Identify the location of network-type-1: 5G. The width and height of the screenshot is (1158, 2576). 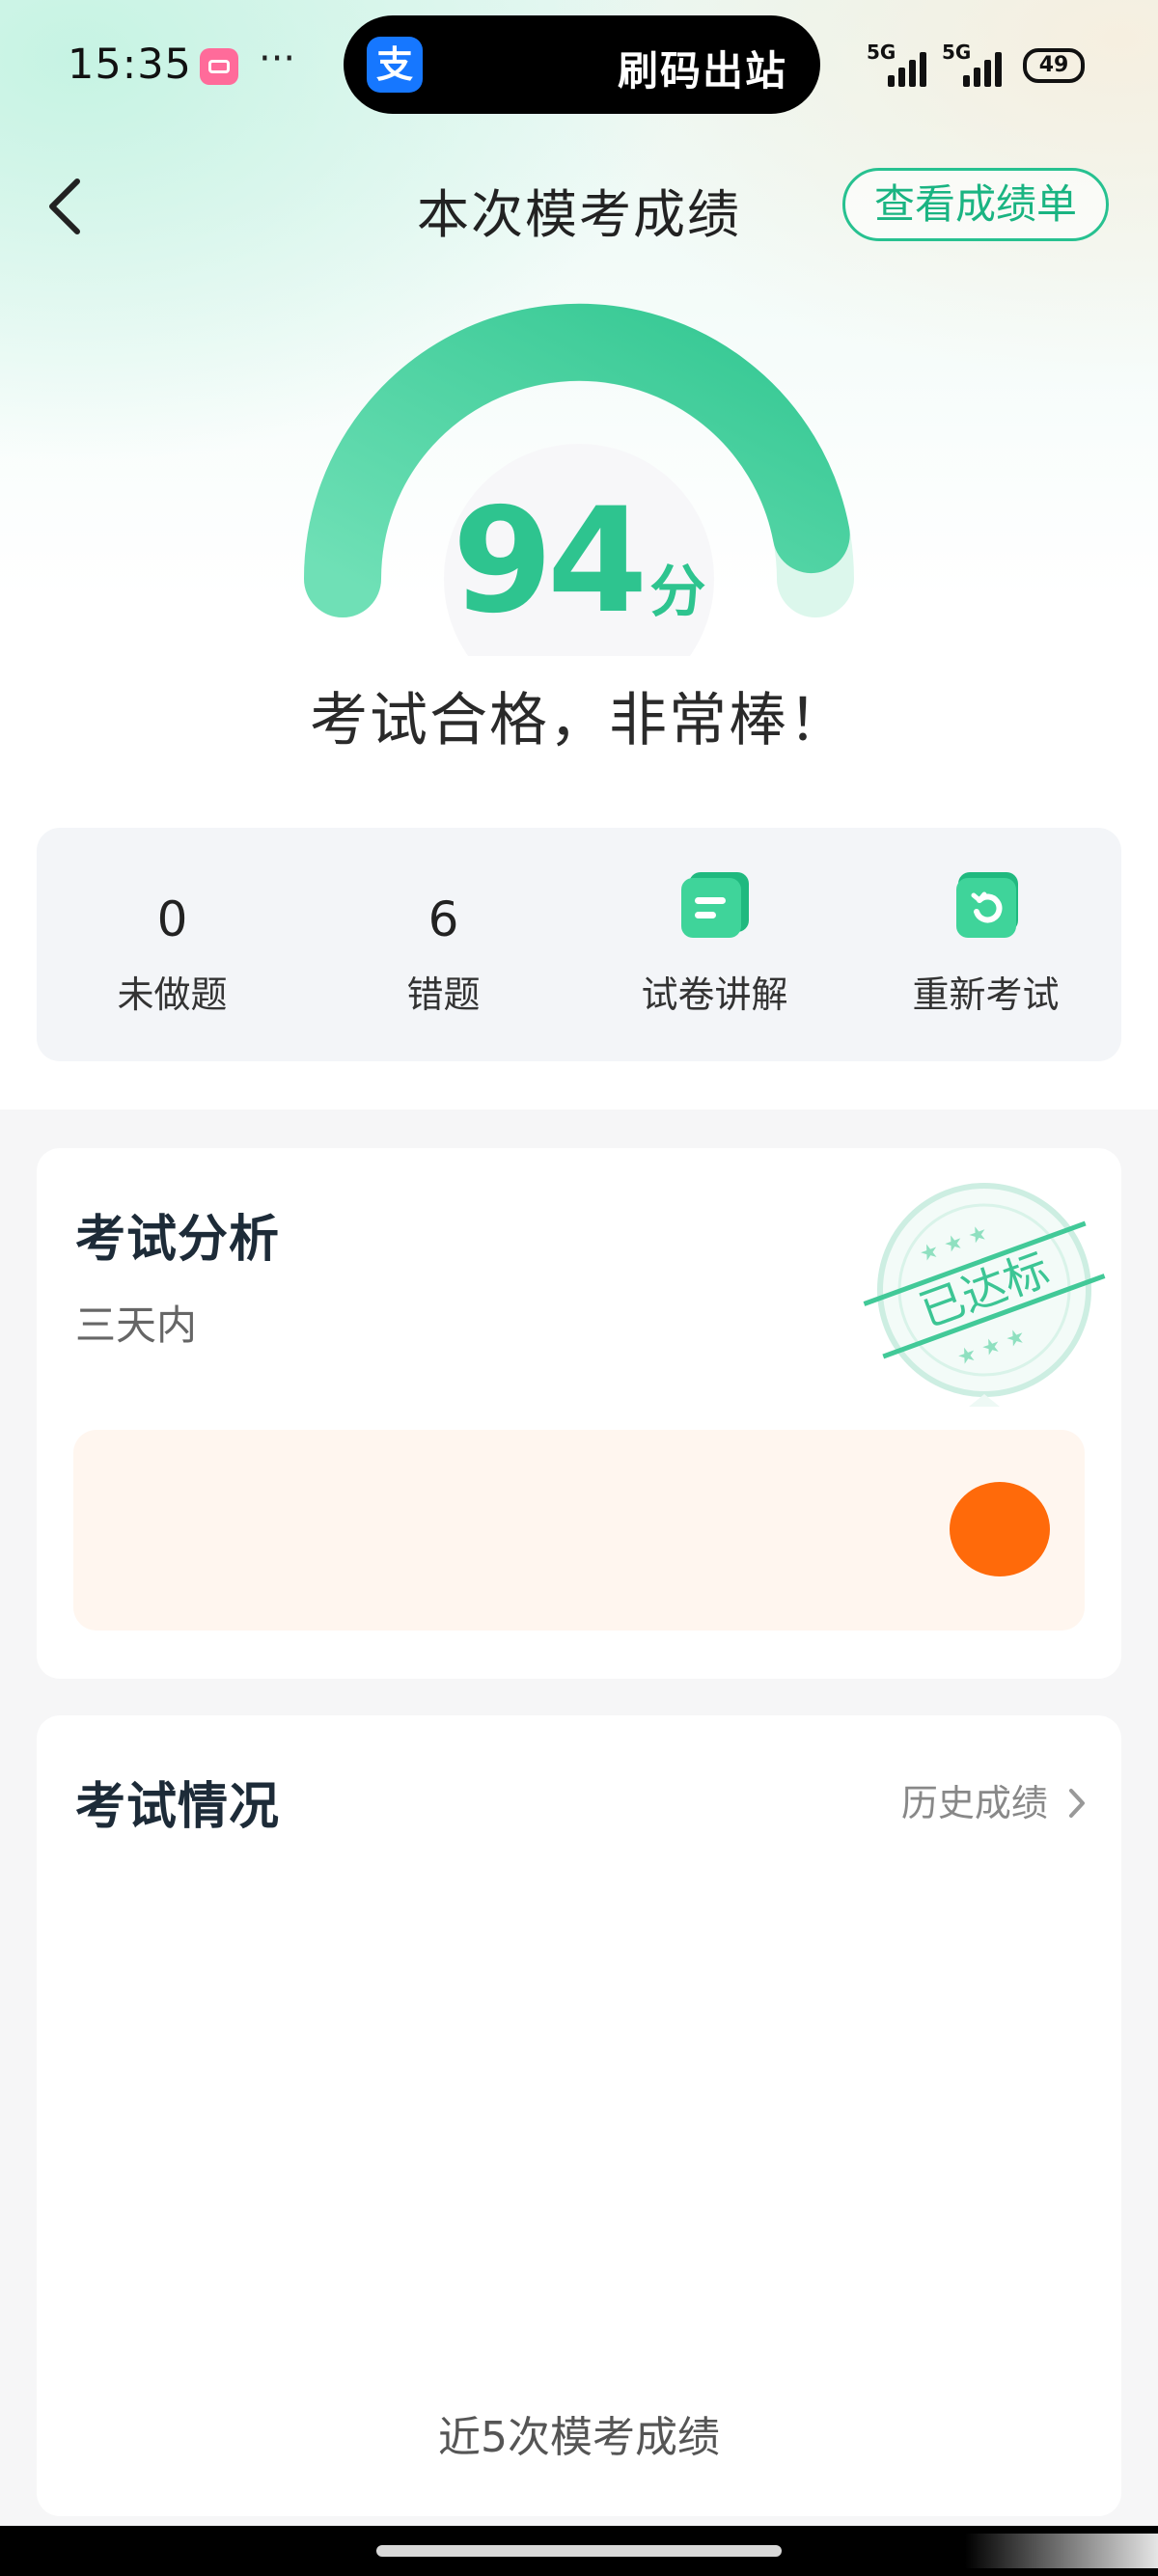
(881, 52).